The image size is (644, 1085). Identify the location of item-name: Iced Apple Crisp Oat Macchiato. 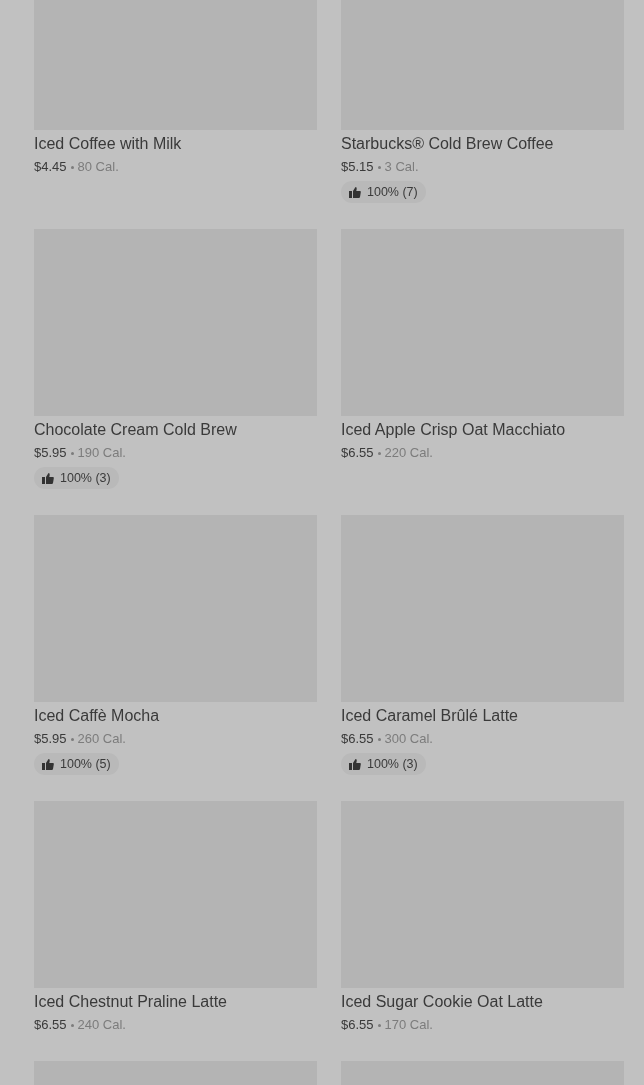
(453, 430).